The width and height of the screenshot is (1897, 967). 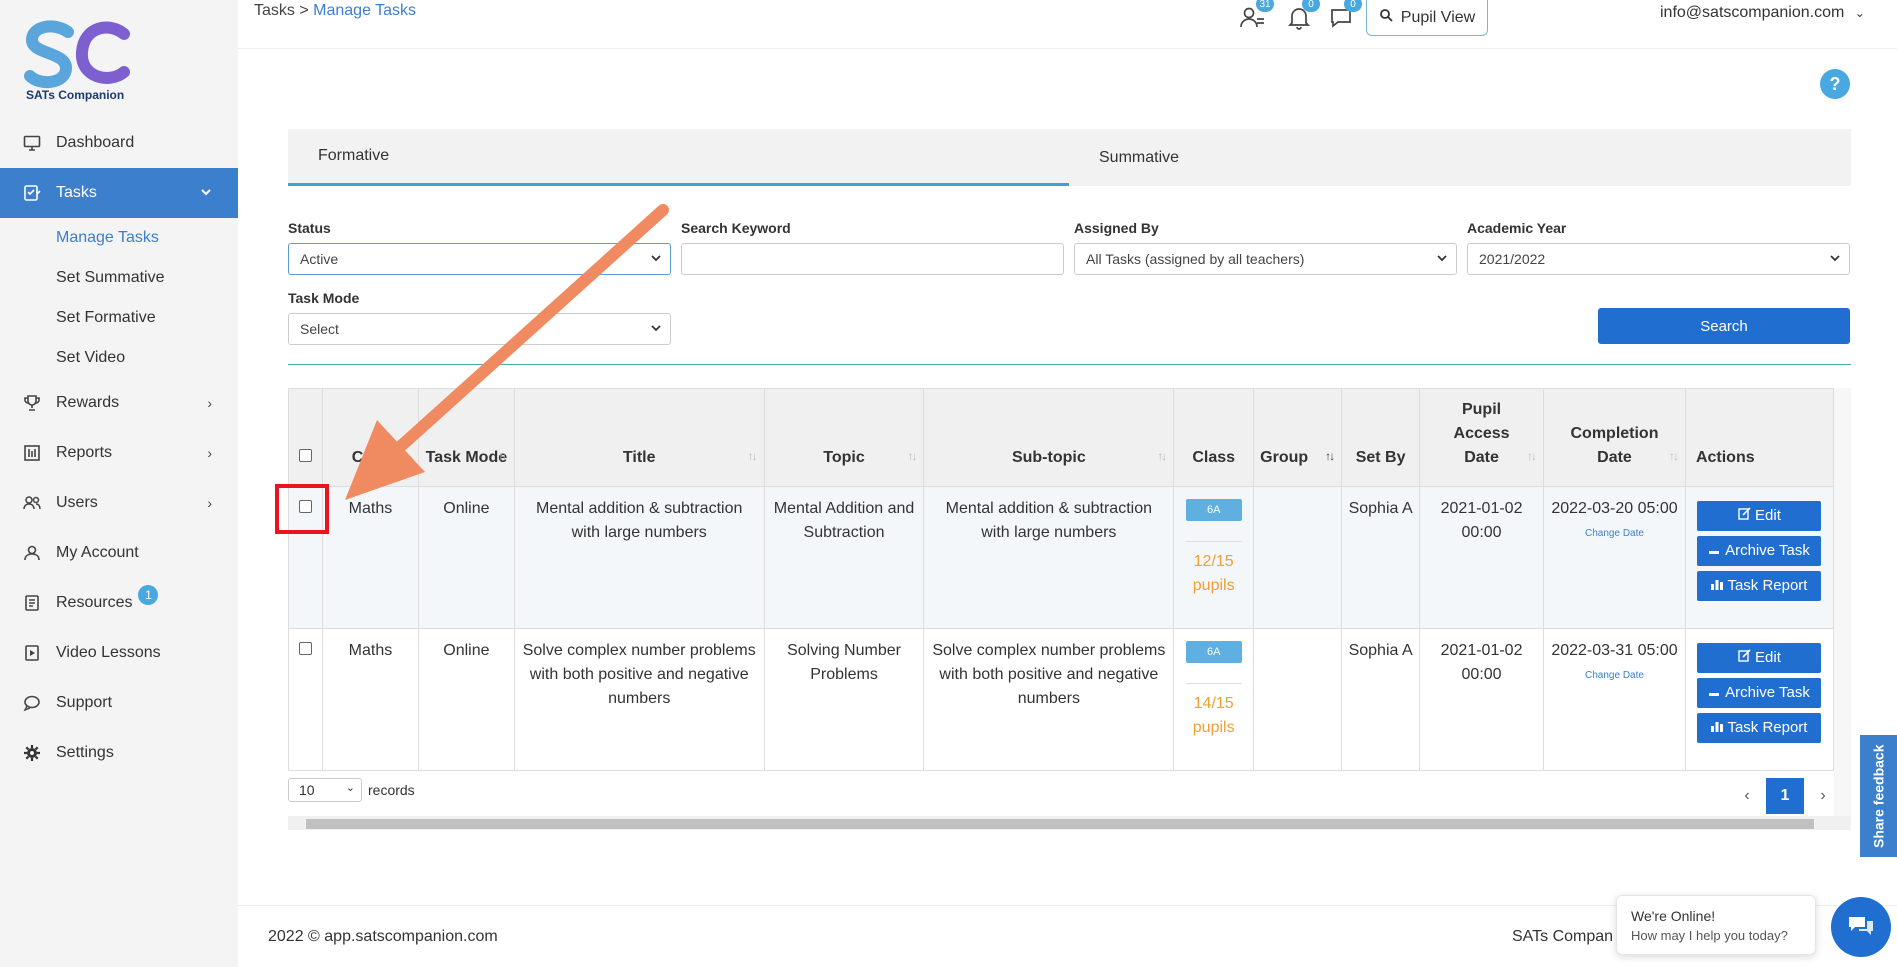 What do you see at coordinates (383, 936) in the screenshot?
I see `copyright-text: 2022 © app.satscompanion.com` at bounding box center [383, 936].